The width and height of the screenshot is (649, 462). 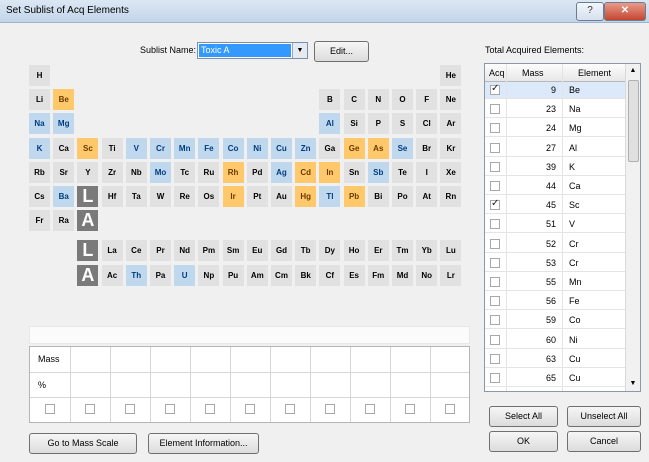 What do you see at coordinates (136, 251) in the screenshot?
I see `element-cell: Ce` at bounding box center [136, 251].